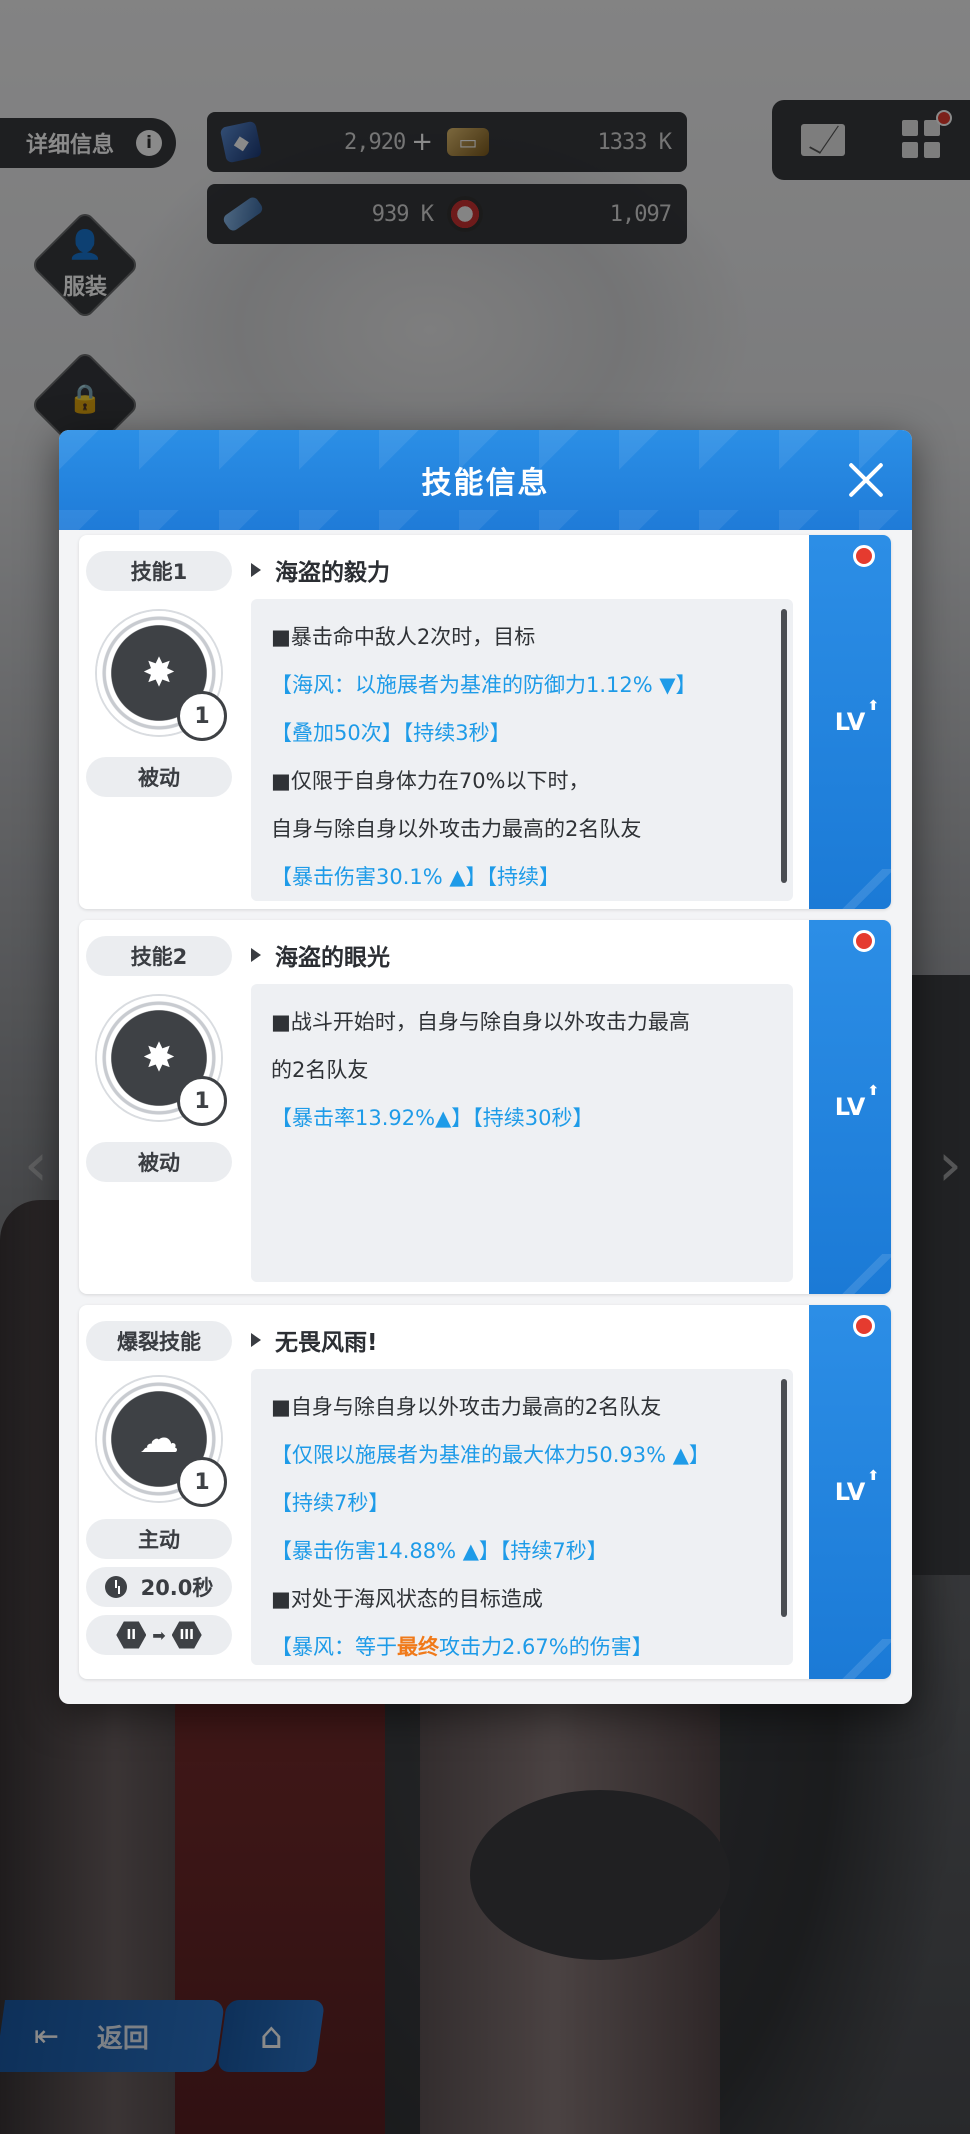  Describe the element at coordinates (480, 1022) in the screenshot. I see `desc-line: ■战斗开始时，自身与除自身以外攻击力最高` at that location.